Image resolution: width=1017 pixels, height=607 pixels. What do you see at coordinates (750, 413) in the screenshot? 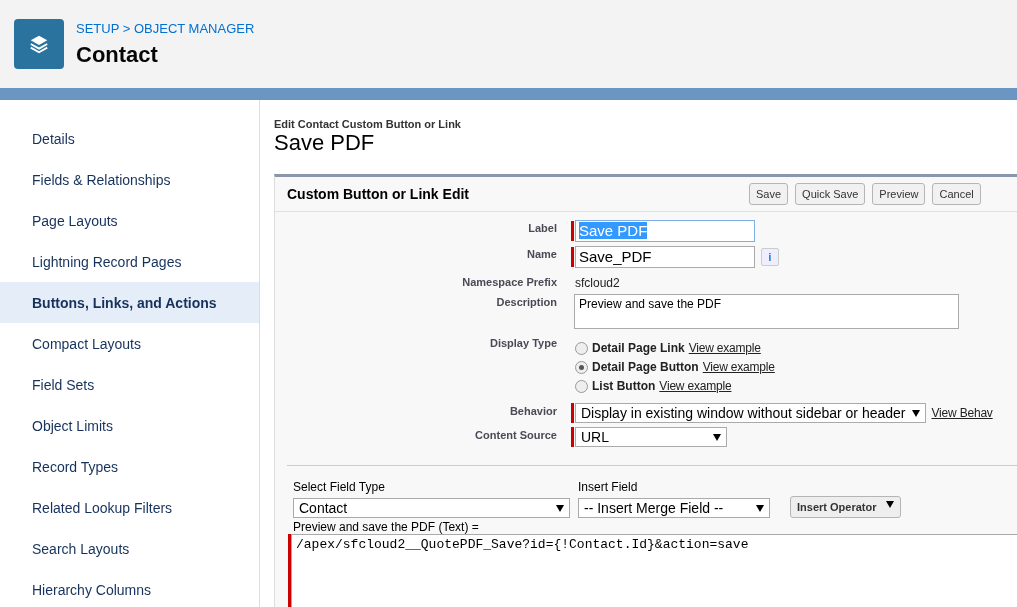
I see `dropdown: Display in existing window without sidebar or header` at bounding box center [750, 413].